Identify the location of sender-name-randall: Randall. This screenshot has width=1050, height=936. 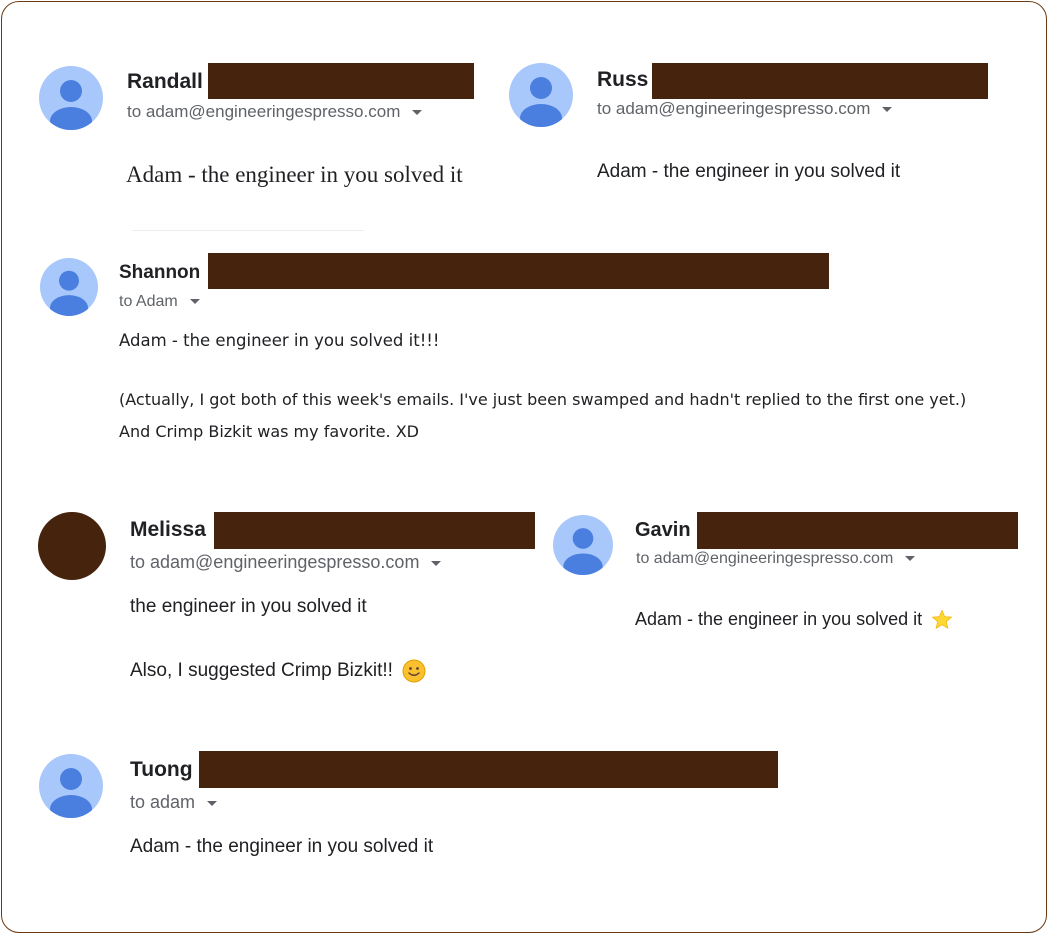
(165, 81).